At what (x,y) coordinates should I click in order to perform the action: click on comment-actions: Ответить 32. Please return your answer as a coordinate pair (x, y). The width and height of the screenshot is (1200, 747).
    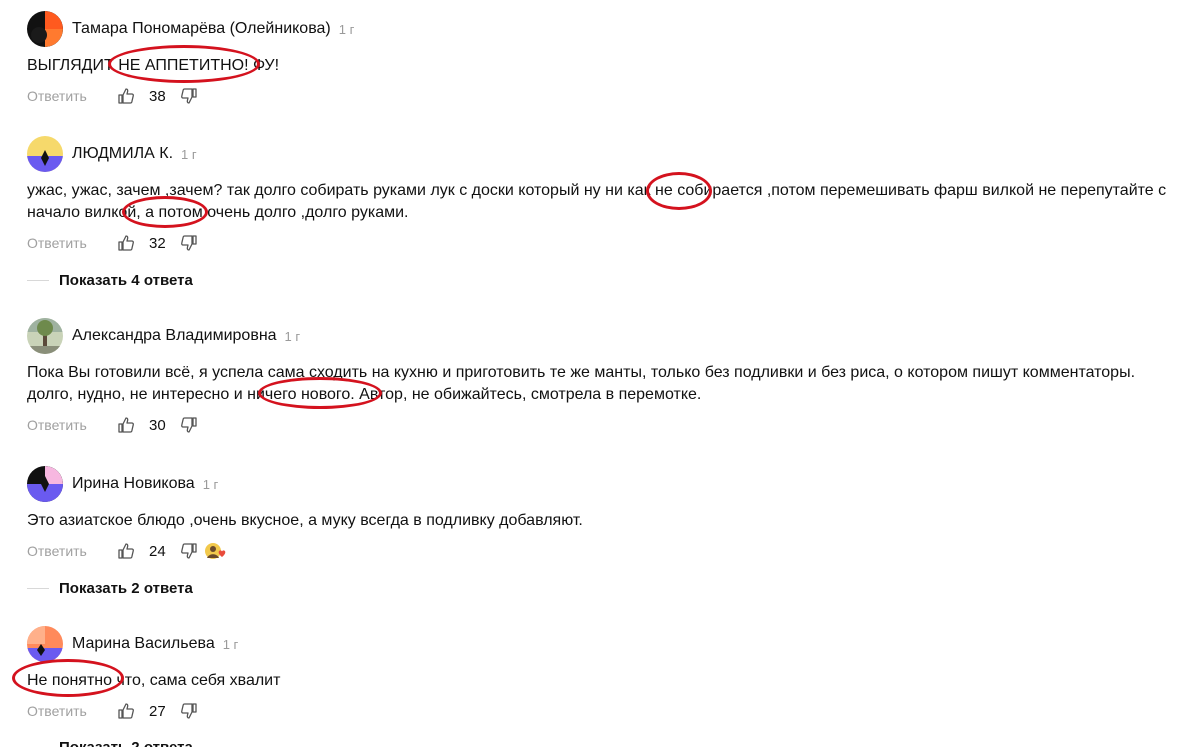
    Looking at the image, I should click on (607, 243).